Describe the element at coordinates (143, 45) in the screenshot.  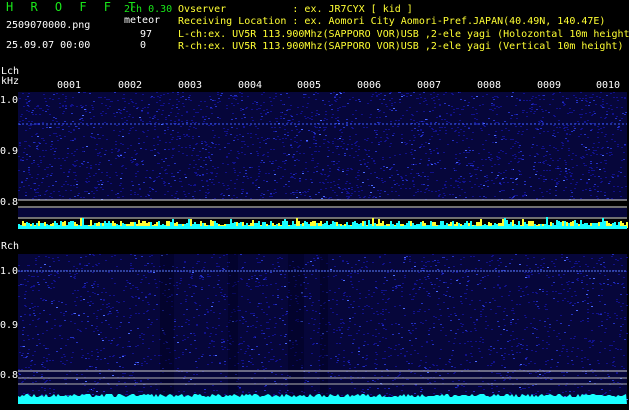
I see `meteor-count-rch: 0` at that location.